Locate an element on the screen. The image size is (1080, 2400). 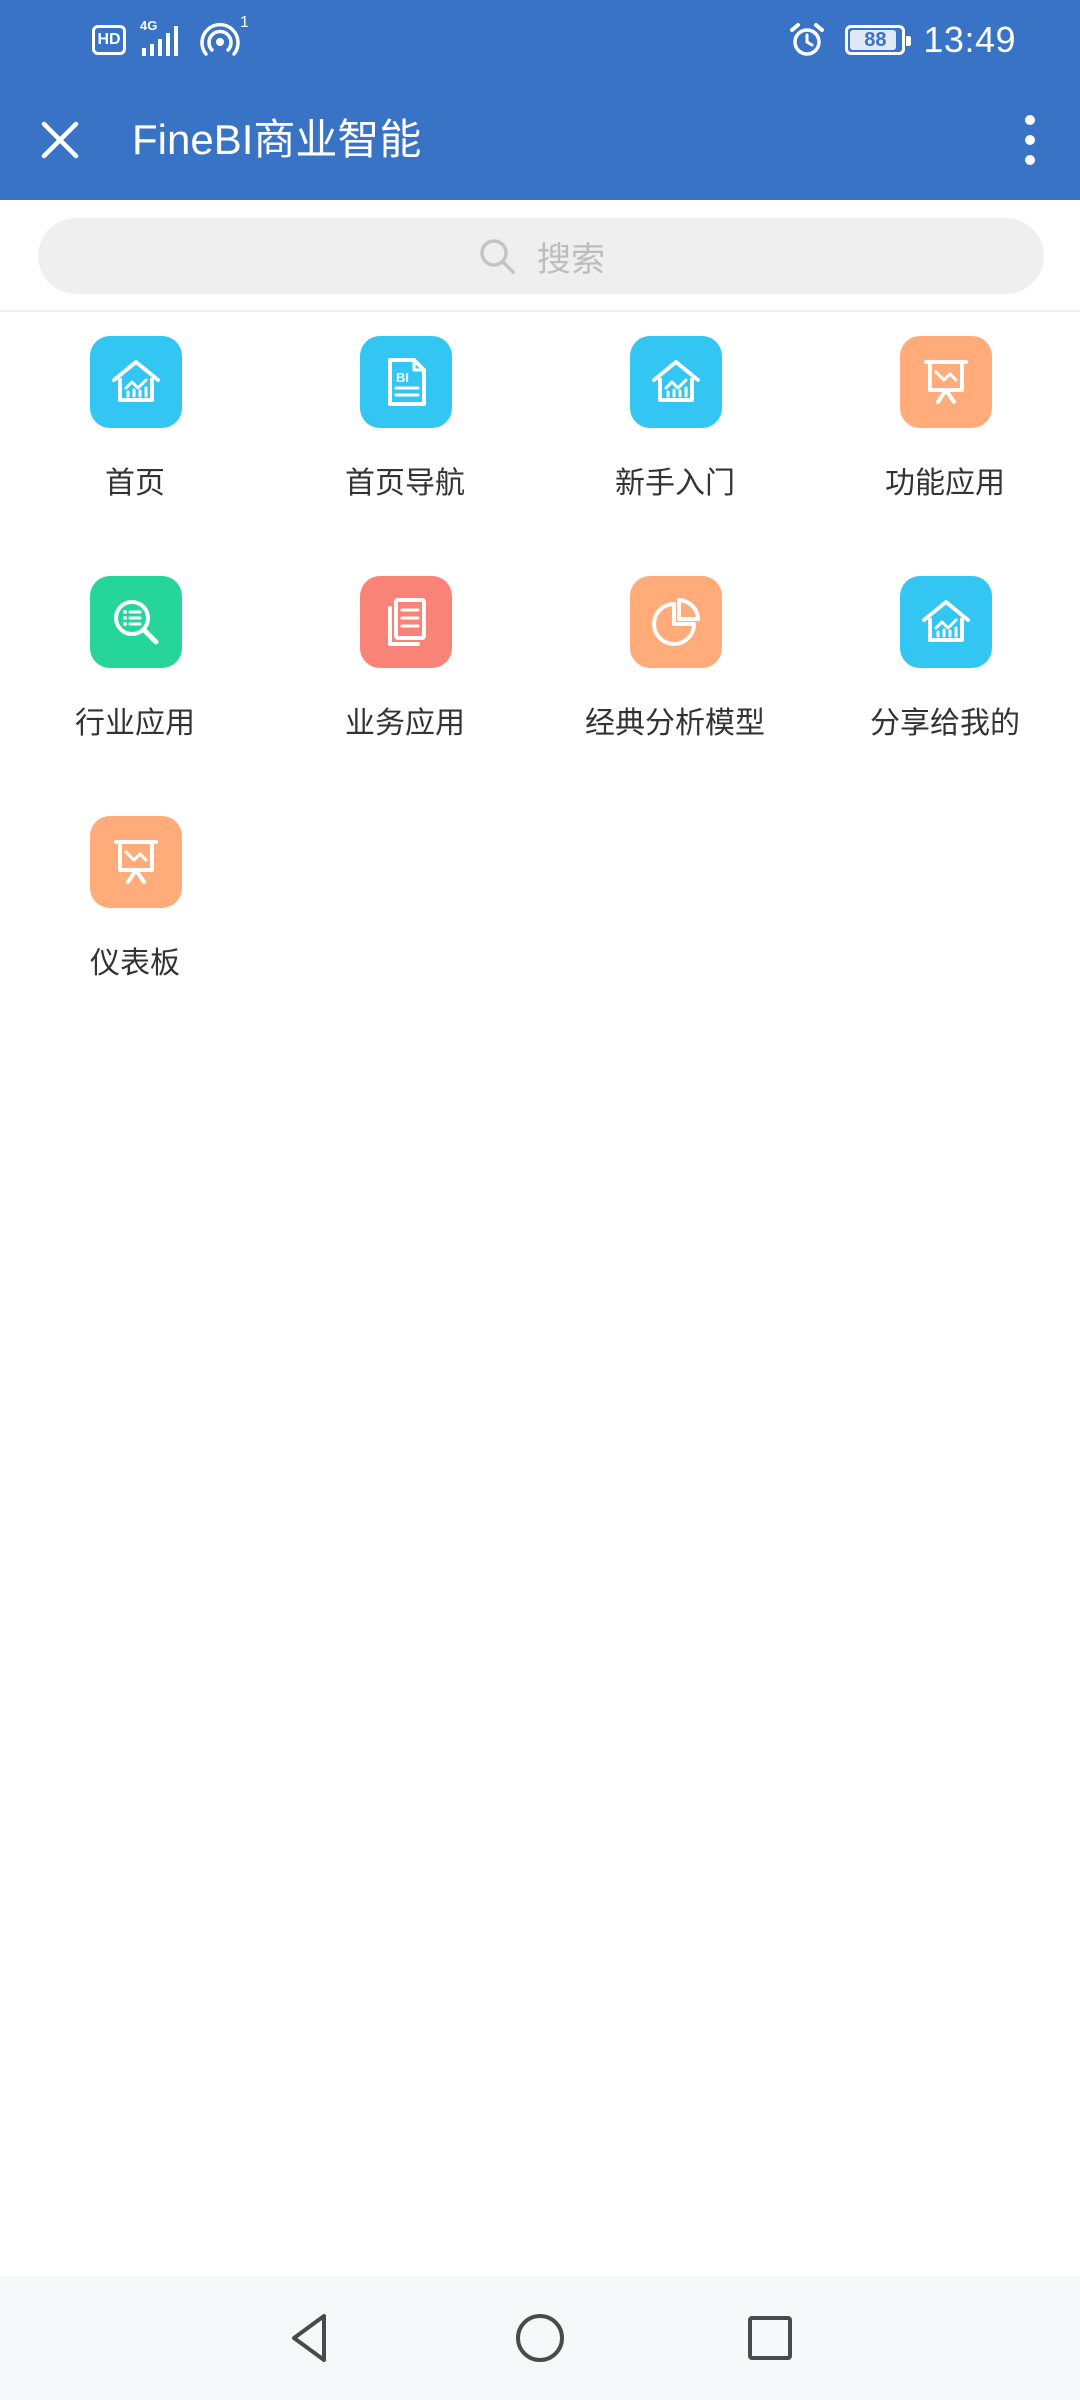
nav-home-button is located at coordinates (540, 2338).